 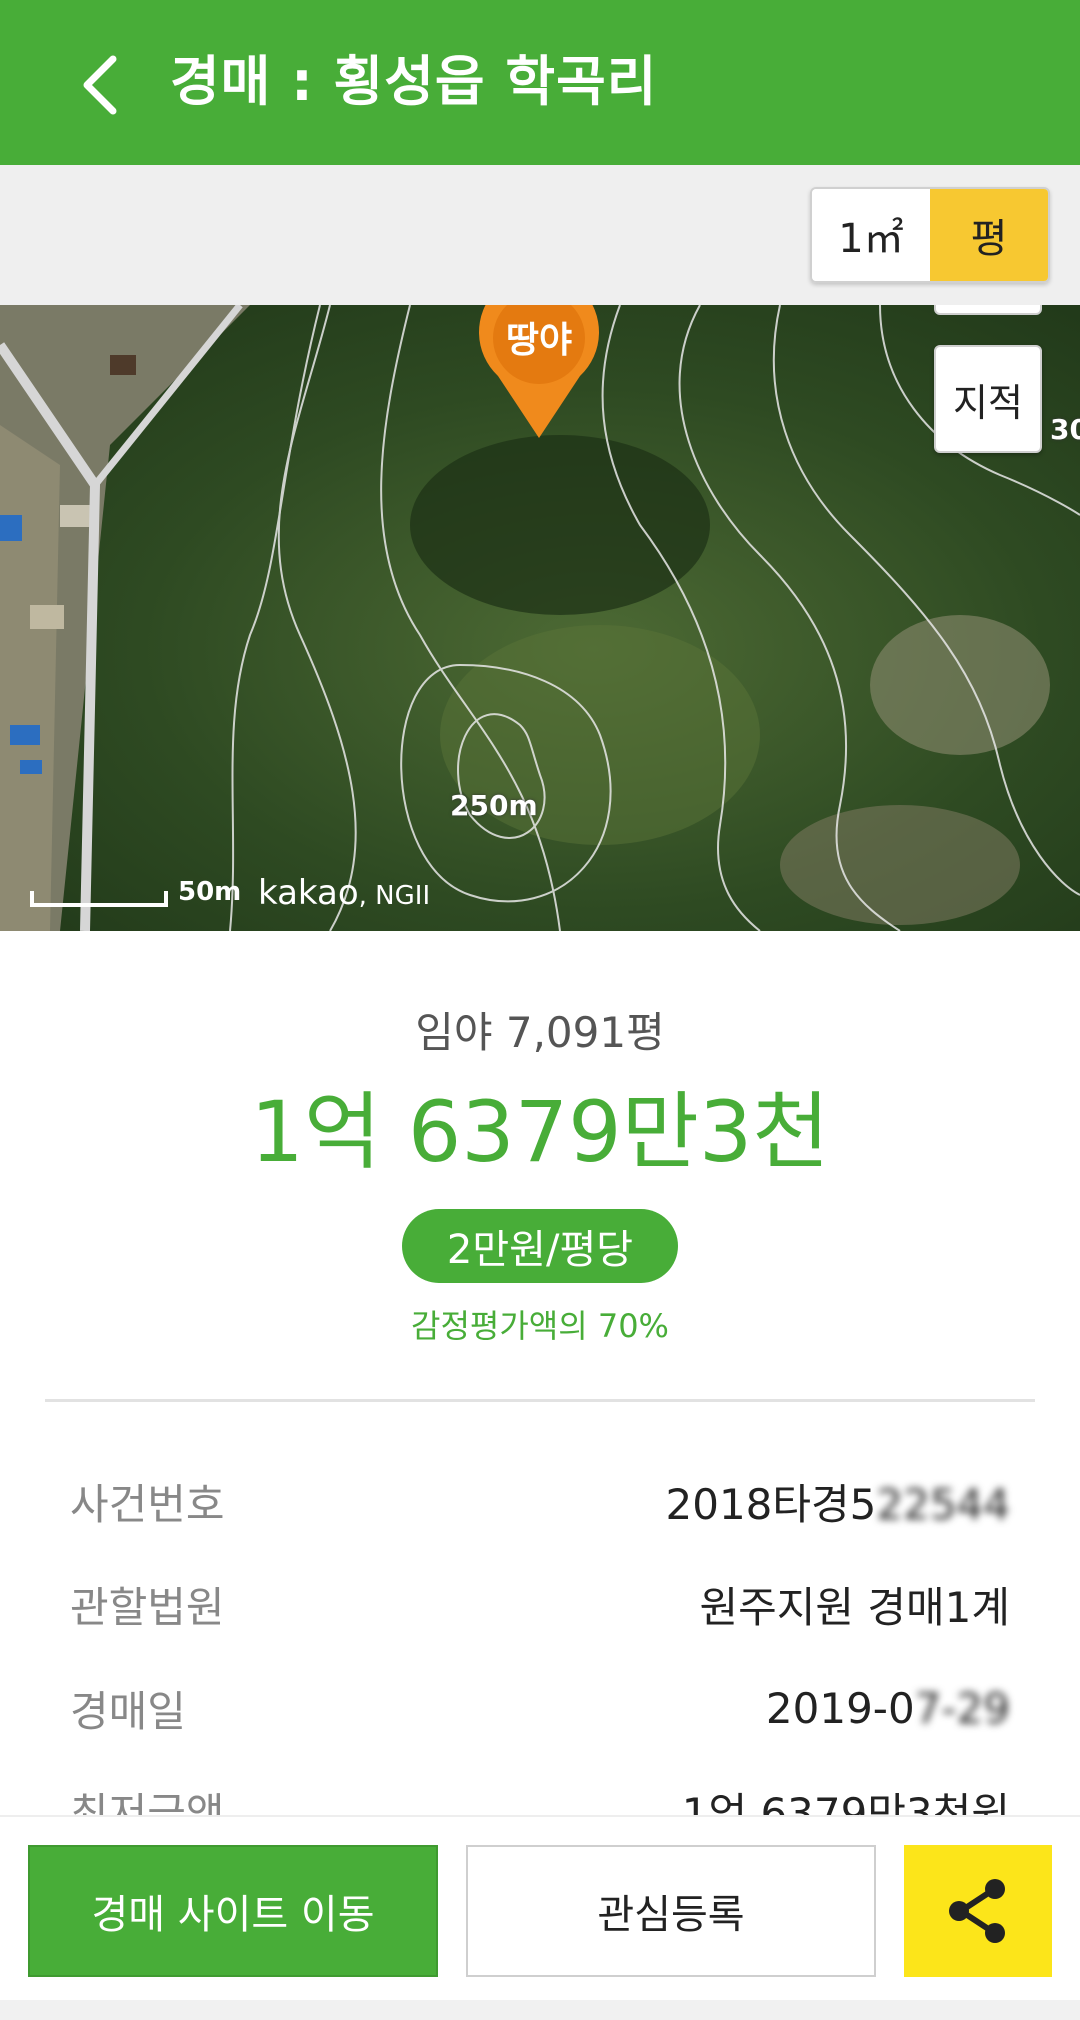 I want to click on case-number-visible: 2018타경5, so click(x=771, y=1504).